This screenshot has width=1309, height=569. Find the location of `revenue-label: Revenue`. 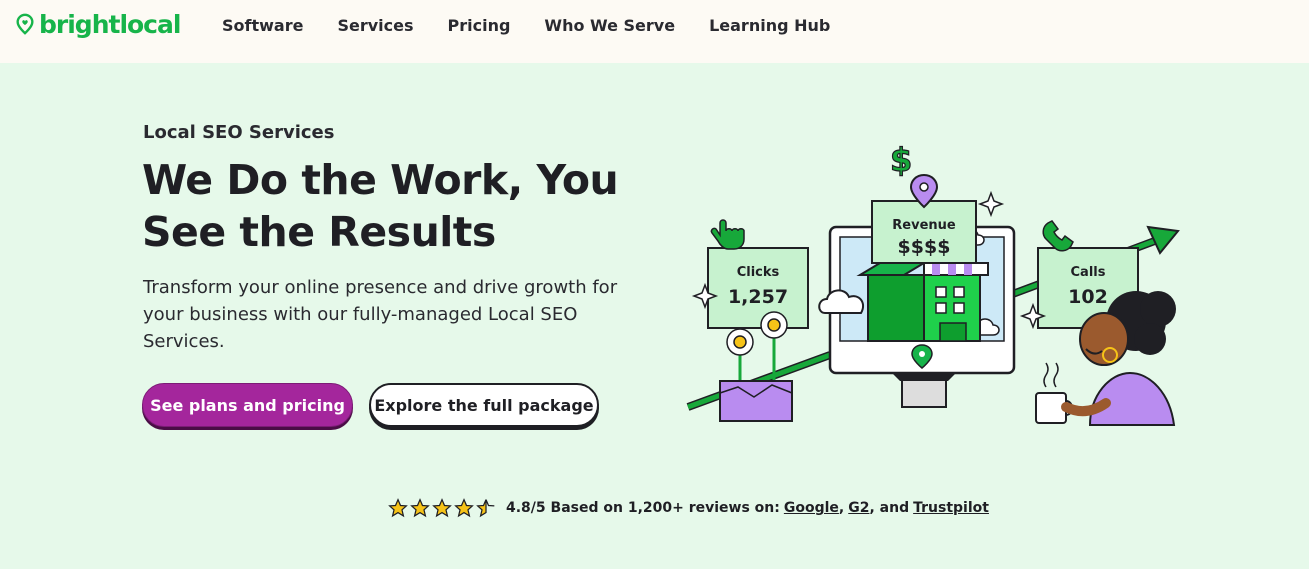

revenue-label: Revenue is located at coordinates (924, 225).